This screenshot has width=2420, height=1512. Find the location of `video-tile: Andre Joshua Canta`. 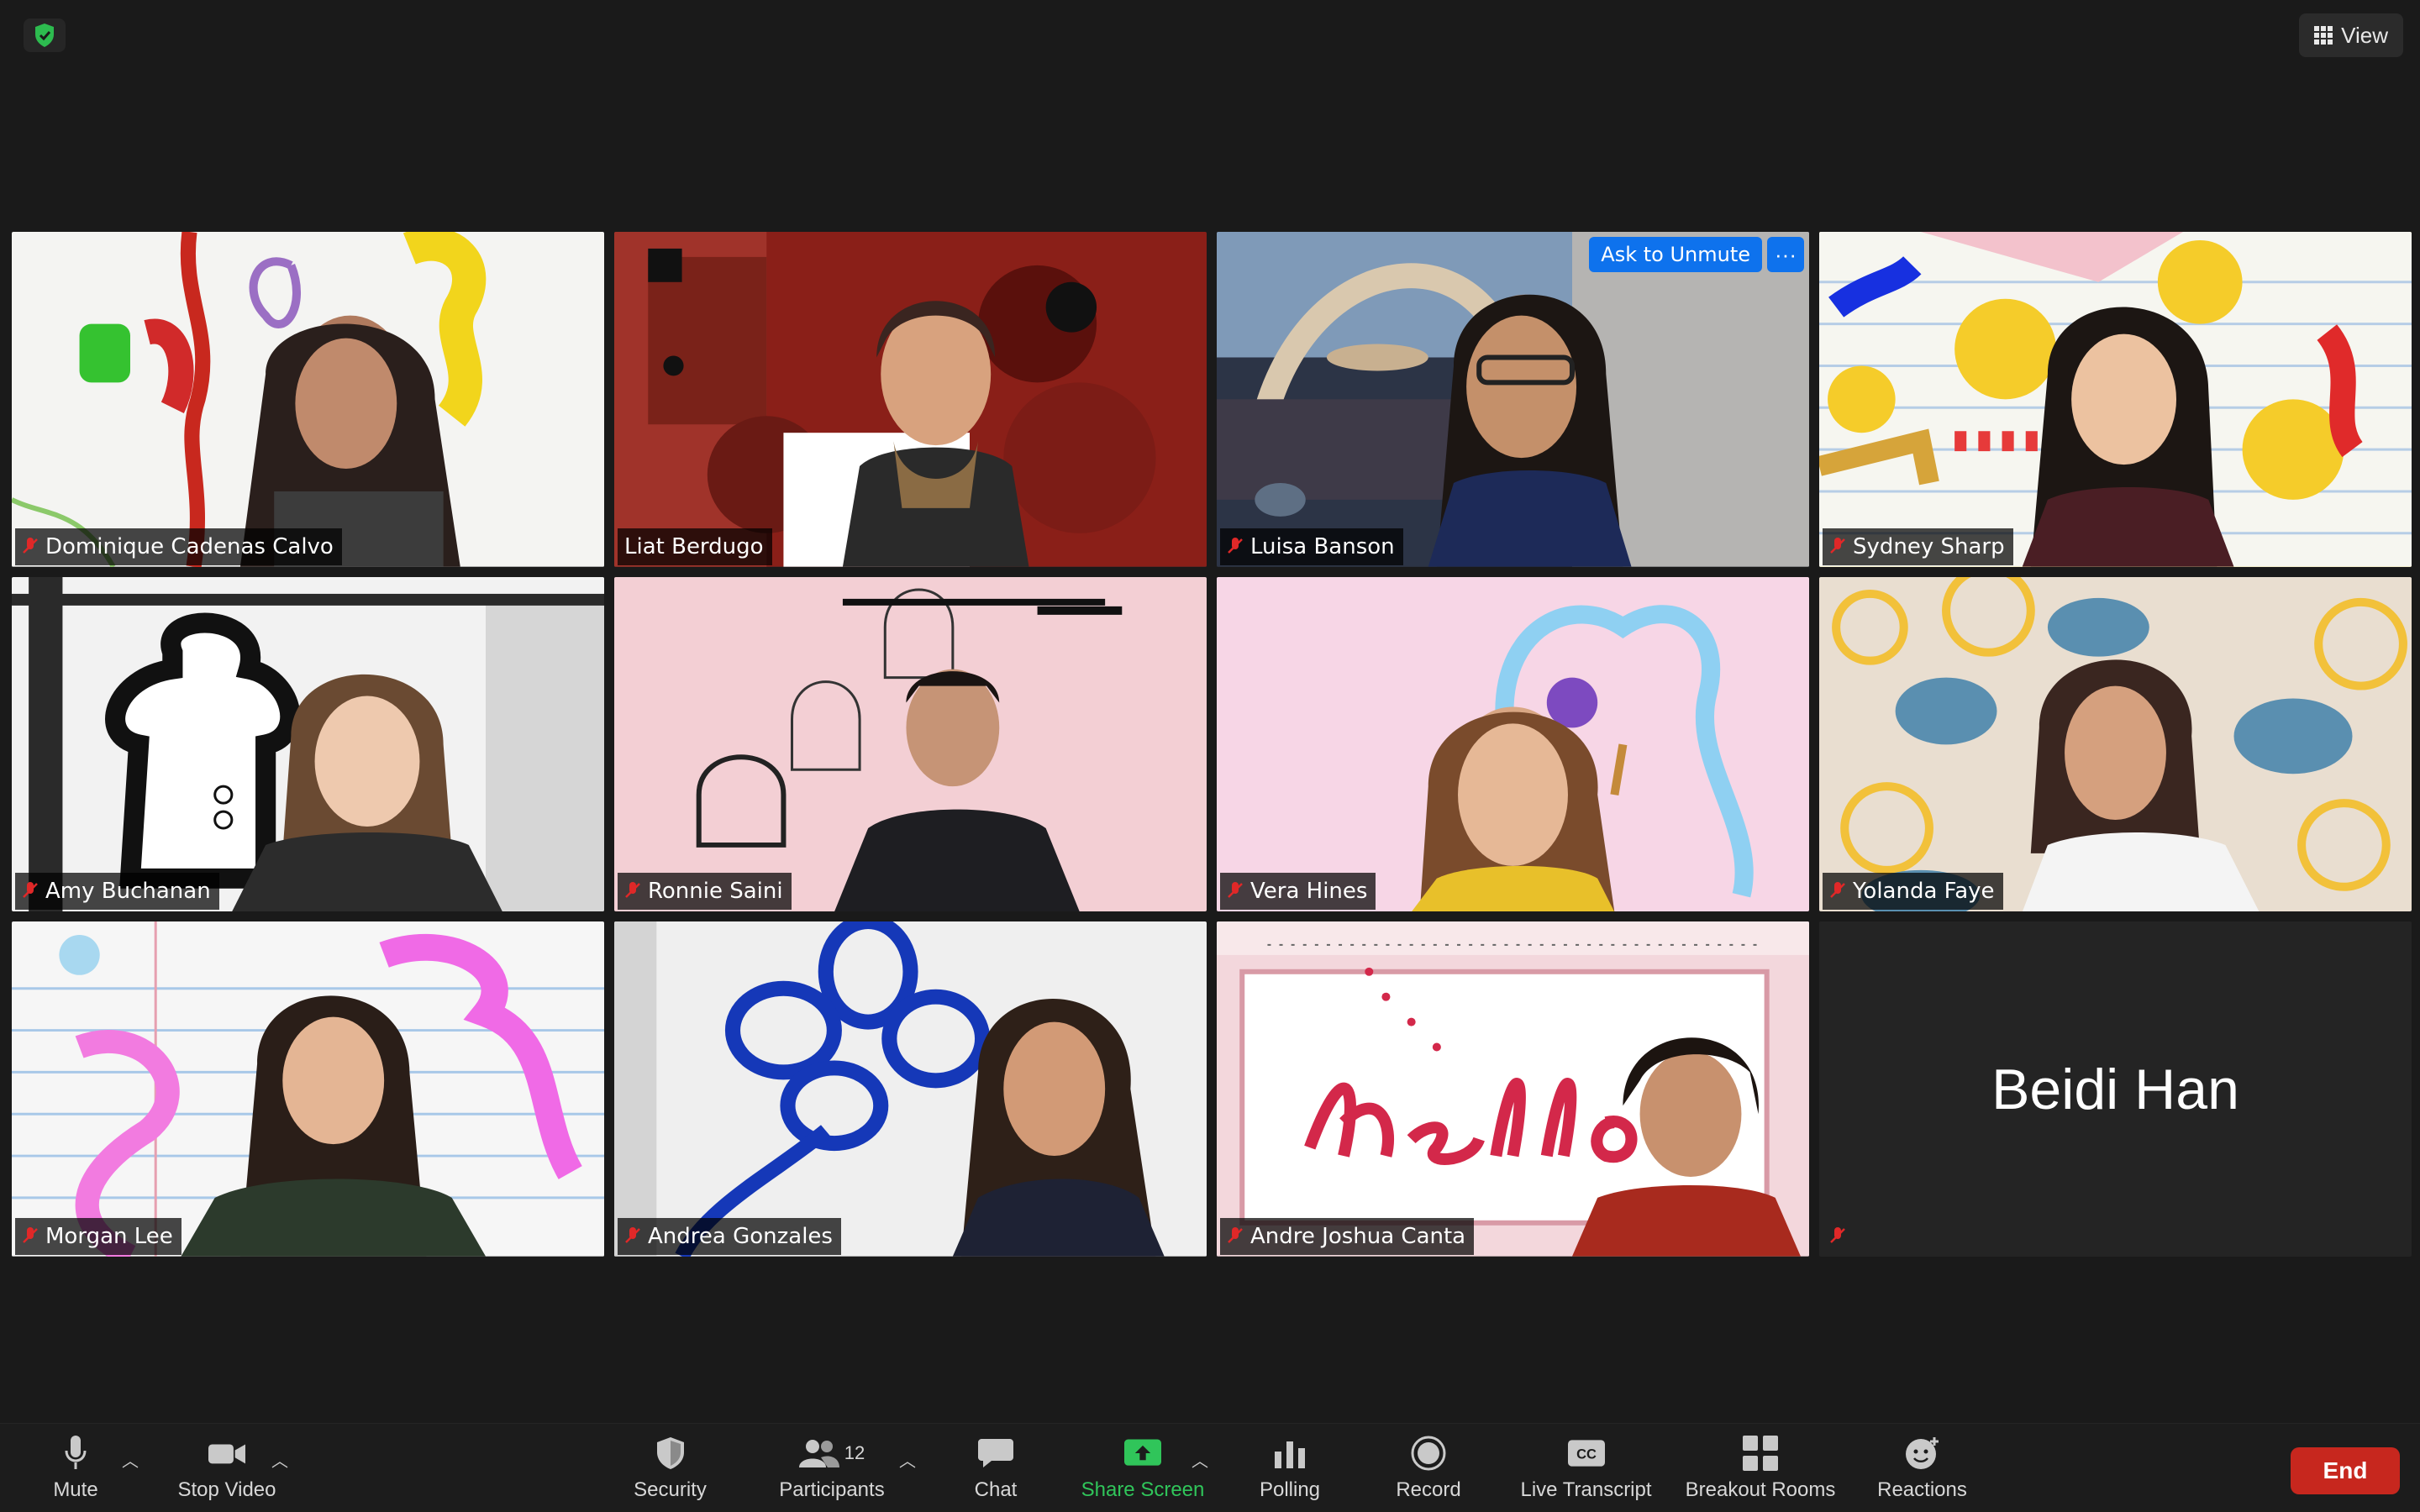

video-tile: Andre Joshua Canta is located at coordinates (1513, 1089).